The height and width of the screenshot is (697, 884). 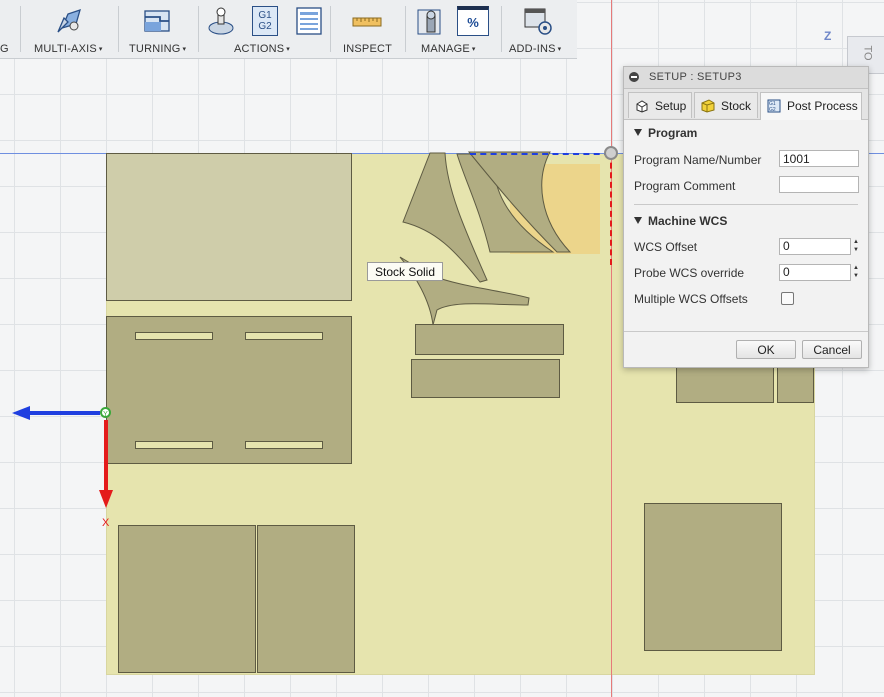 What do you see at coordinates (157, 21) in the screenshot?
I see `turning-icon` at bounding box center [157, 21].